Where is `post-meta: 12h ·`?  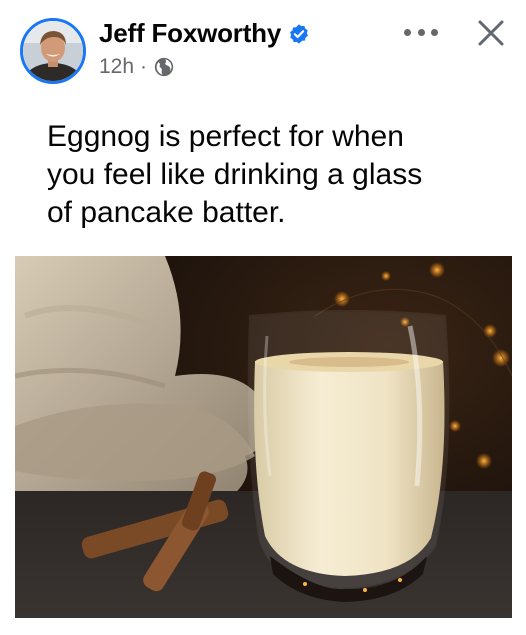
post-meta: 12h · is located at coordinates (137, 67).